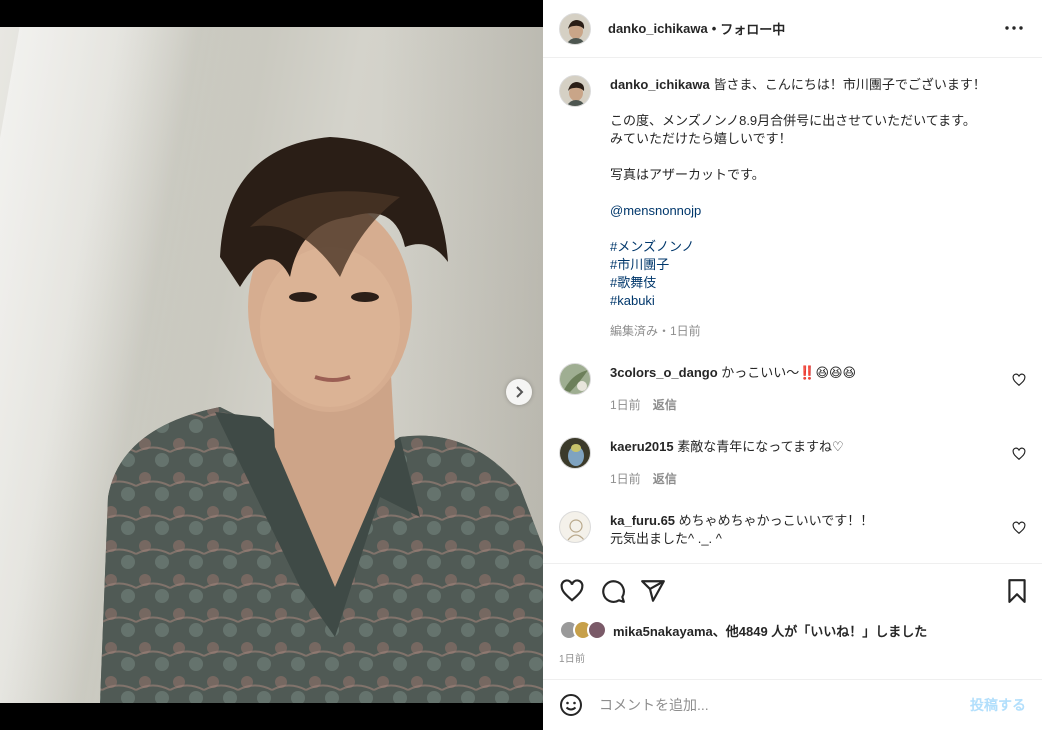 The height and width of the screenshot is (730, 1042). I want to click on comment-bubble-icon, so click(613, 591).